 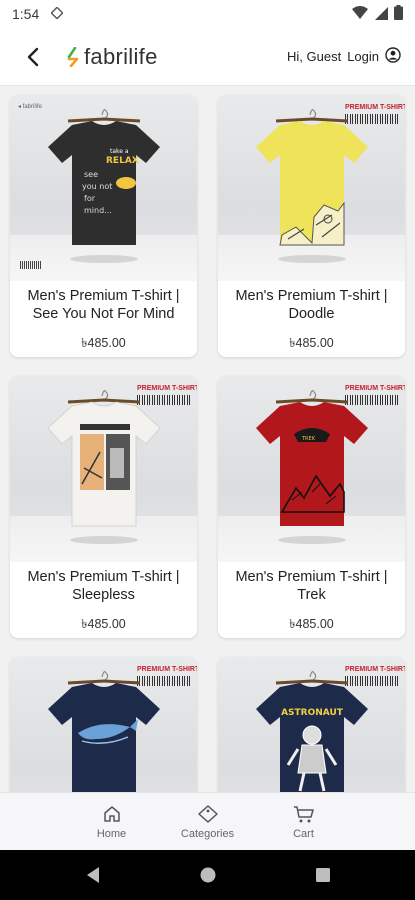 What do you see at coordinates (360, 14) in the screenshot?
I see `wifi-icon` at bounding box center [360, 14].